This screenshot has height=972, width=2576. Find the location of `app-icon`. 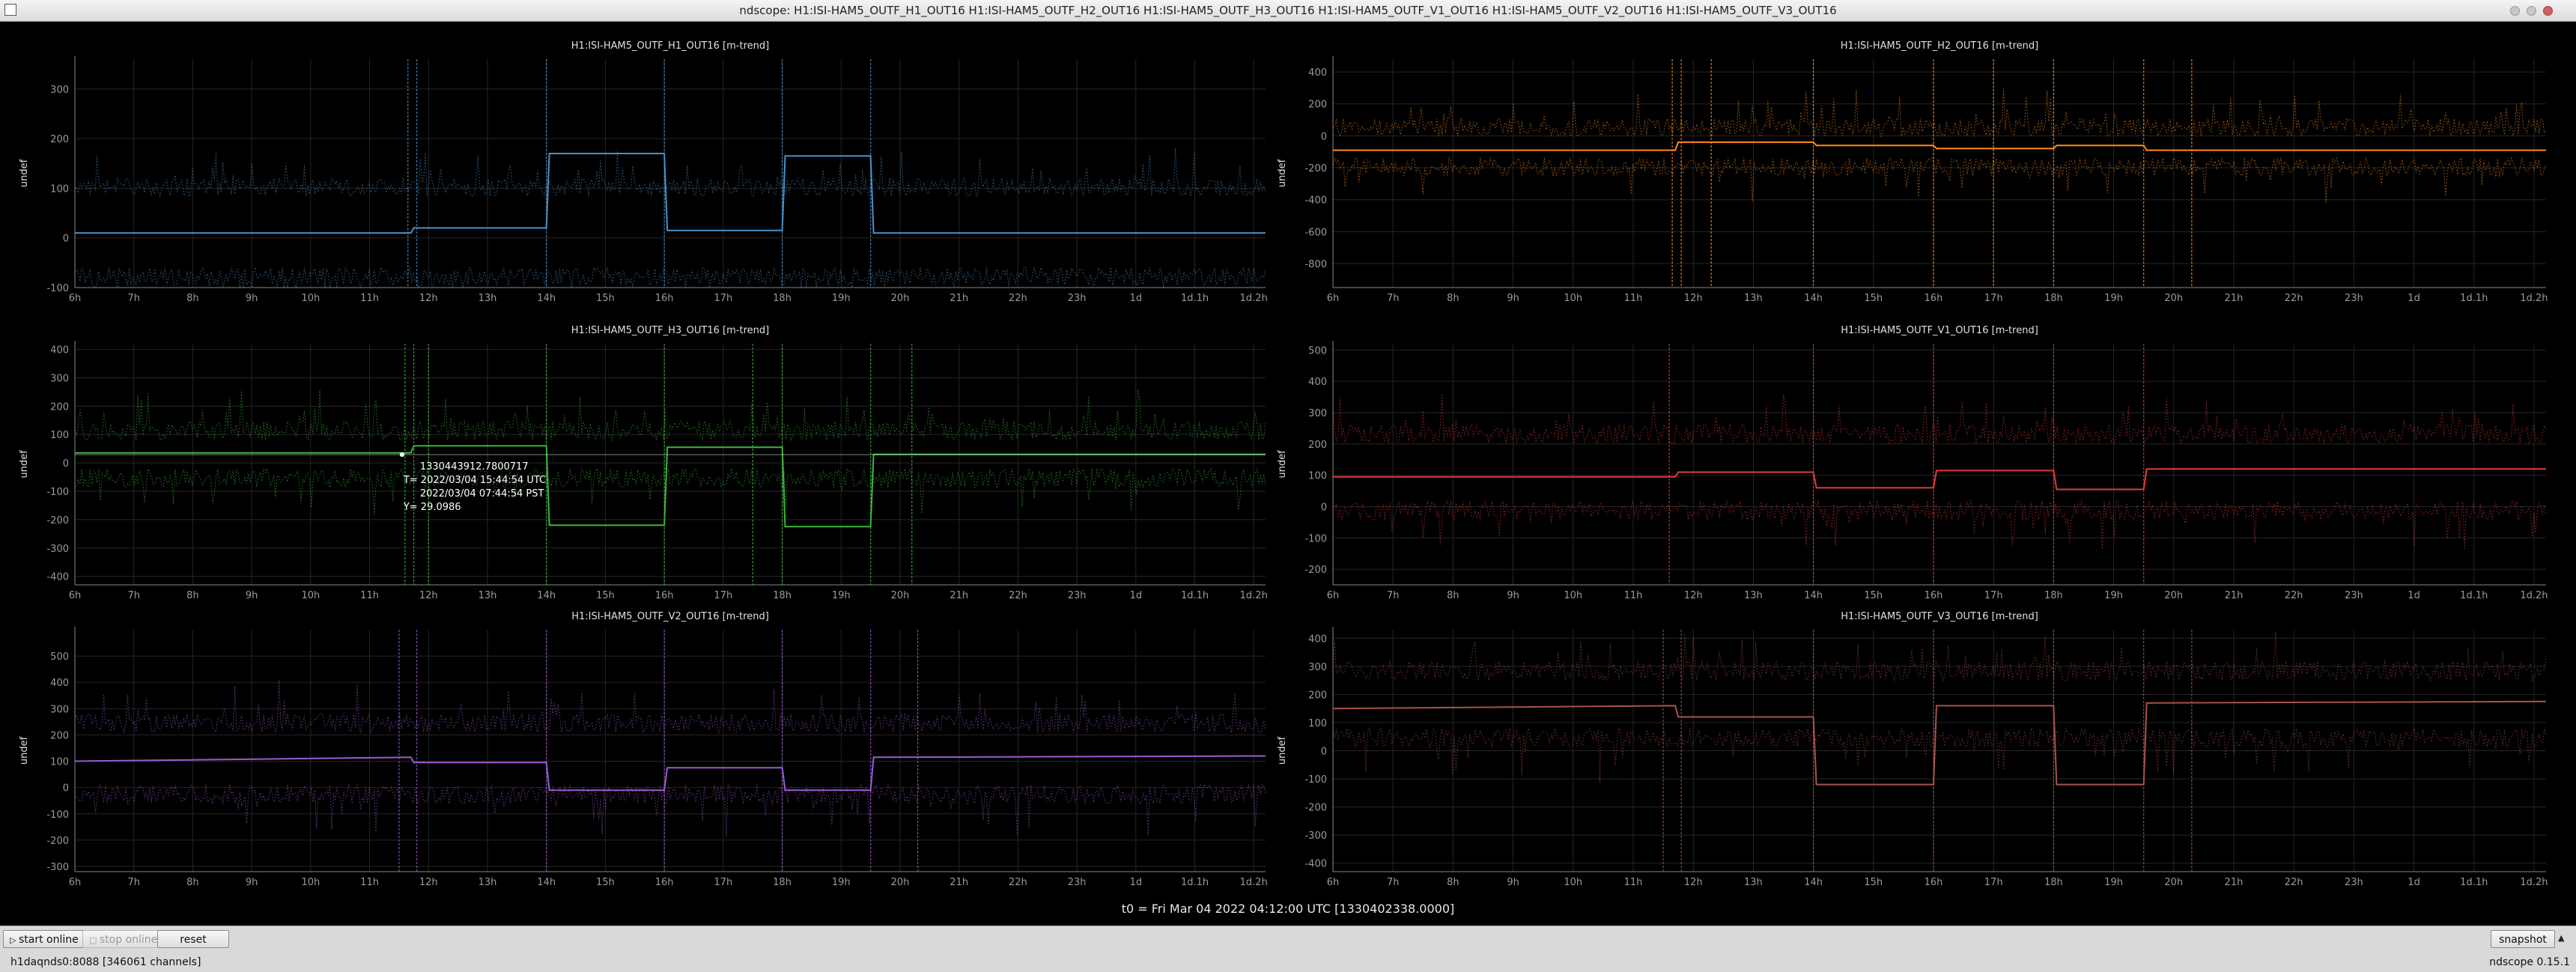

app-icon is located at coordinates (10, 10).